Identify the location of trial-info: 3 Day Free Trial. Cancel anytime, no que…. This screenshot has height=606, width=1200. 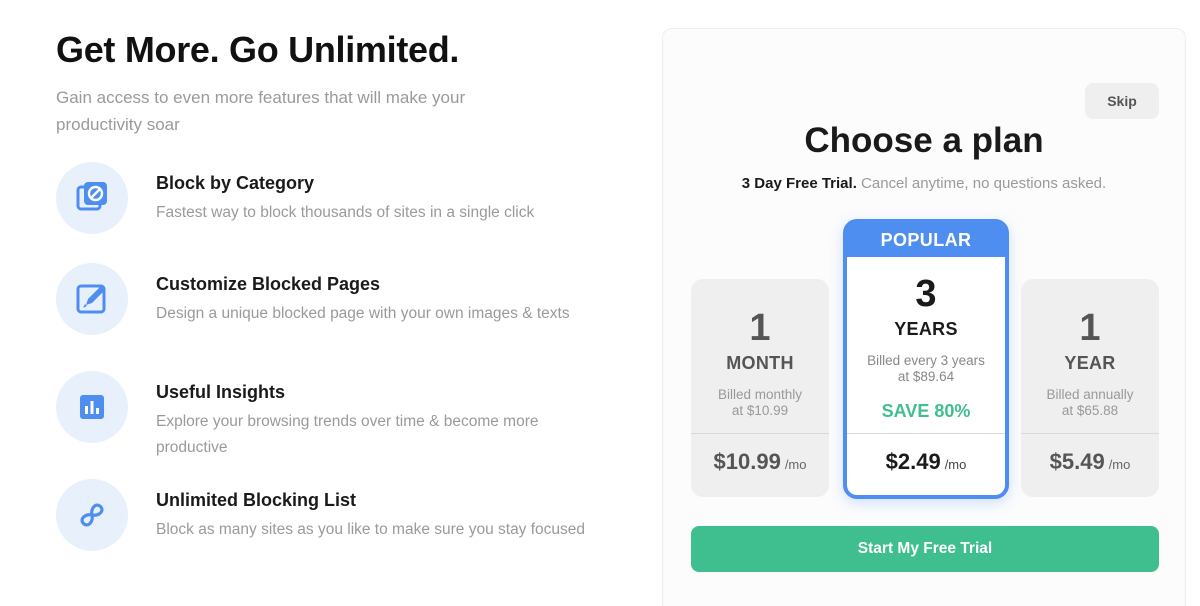
(924, 183).